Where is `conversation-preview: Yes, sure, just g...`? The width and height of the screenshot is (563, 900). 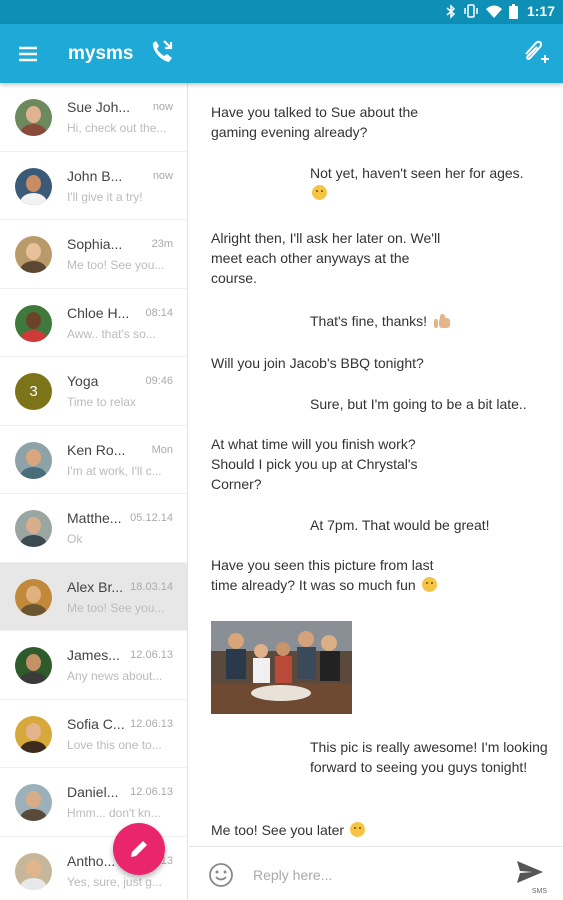 conversation-preview: Yes, sure, just g... is located at coordinates (114, 881).